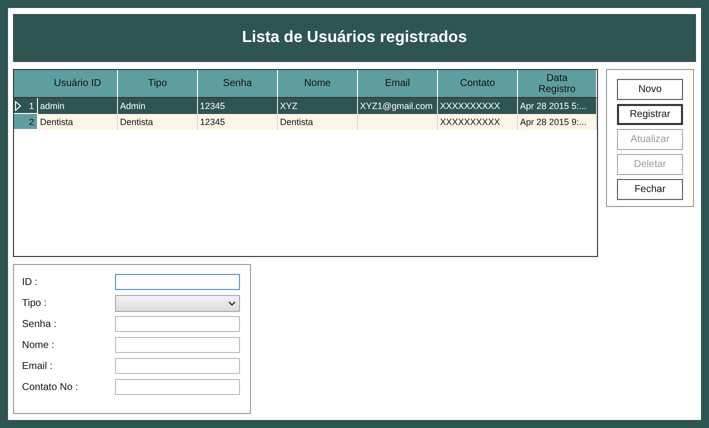 The height and width of the screenshot is (428, 709). What do you see at coordinates (30, 282) in the screenshot?
I see `field-label: ID :` at bounding box center [30, 282].